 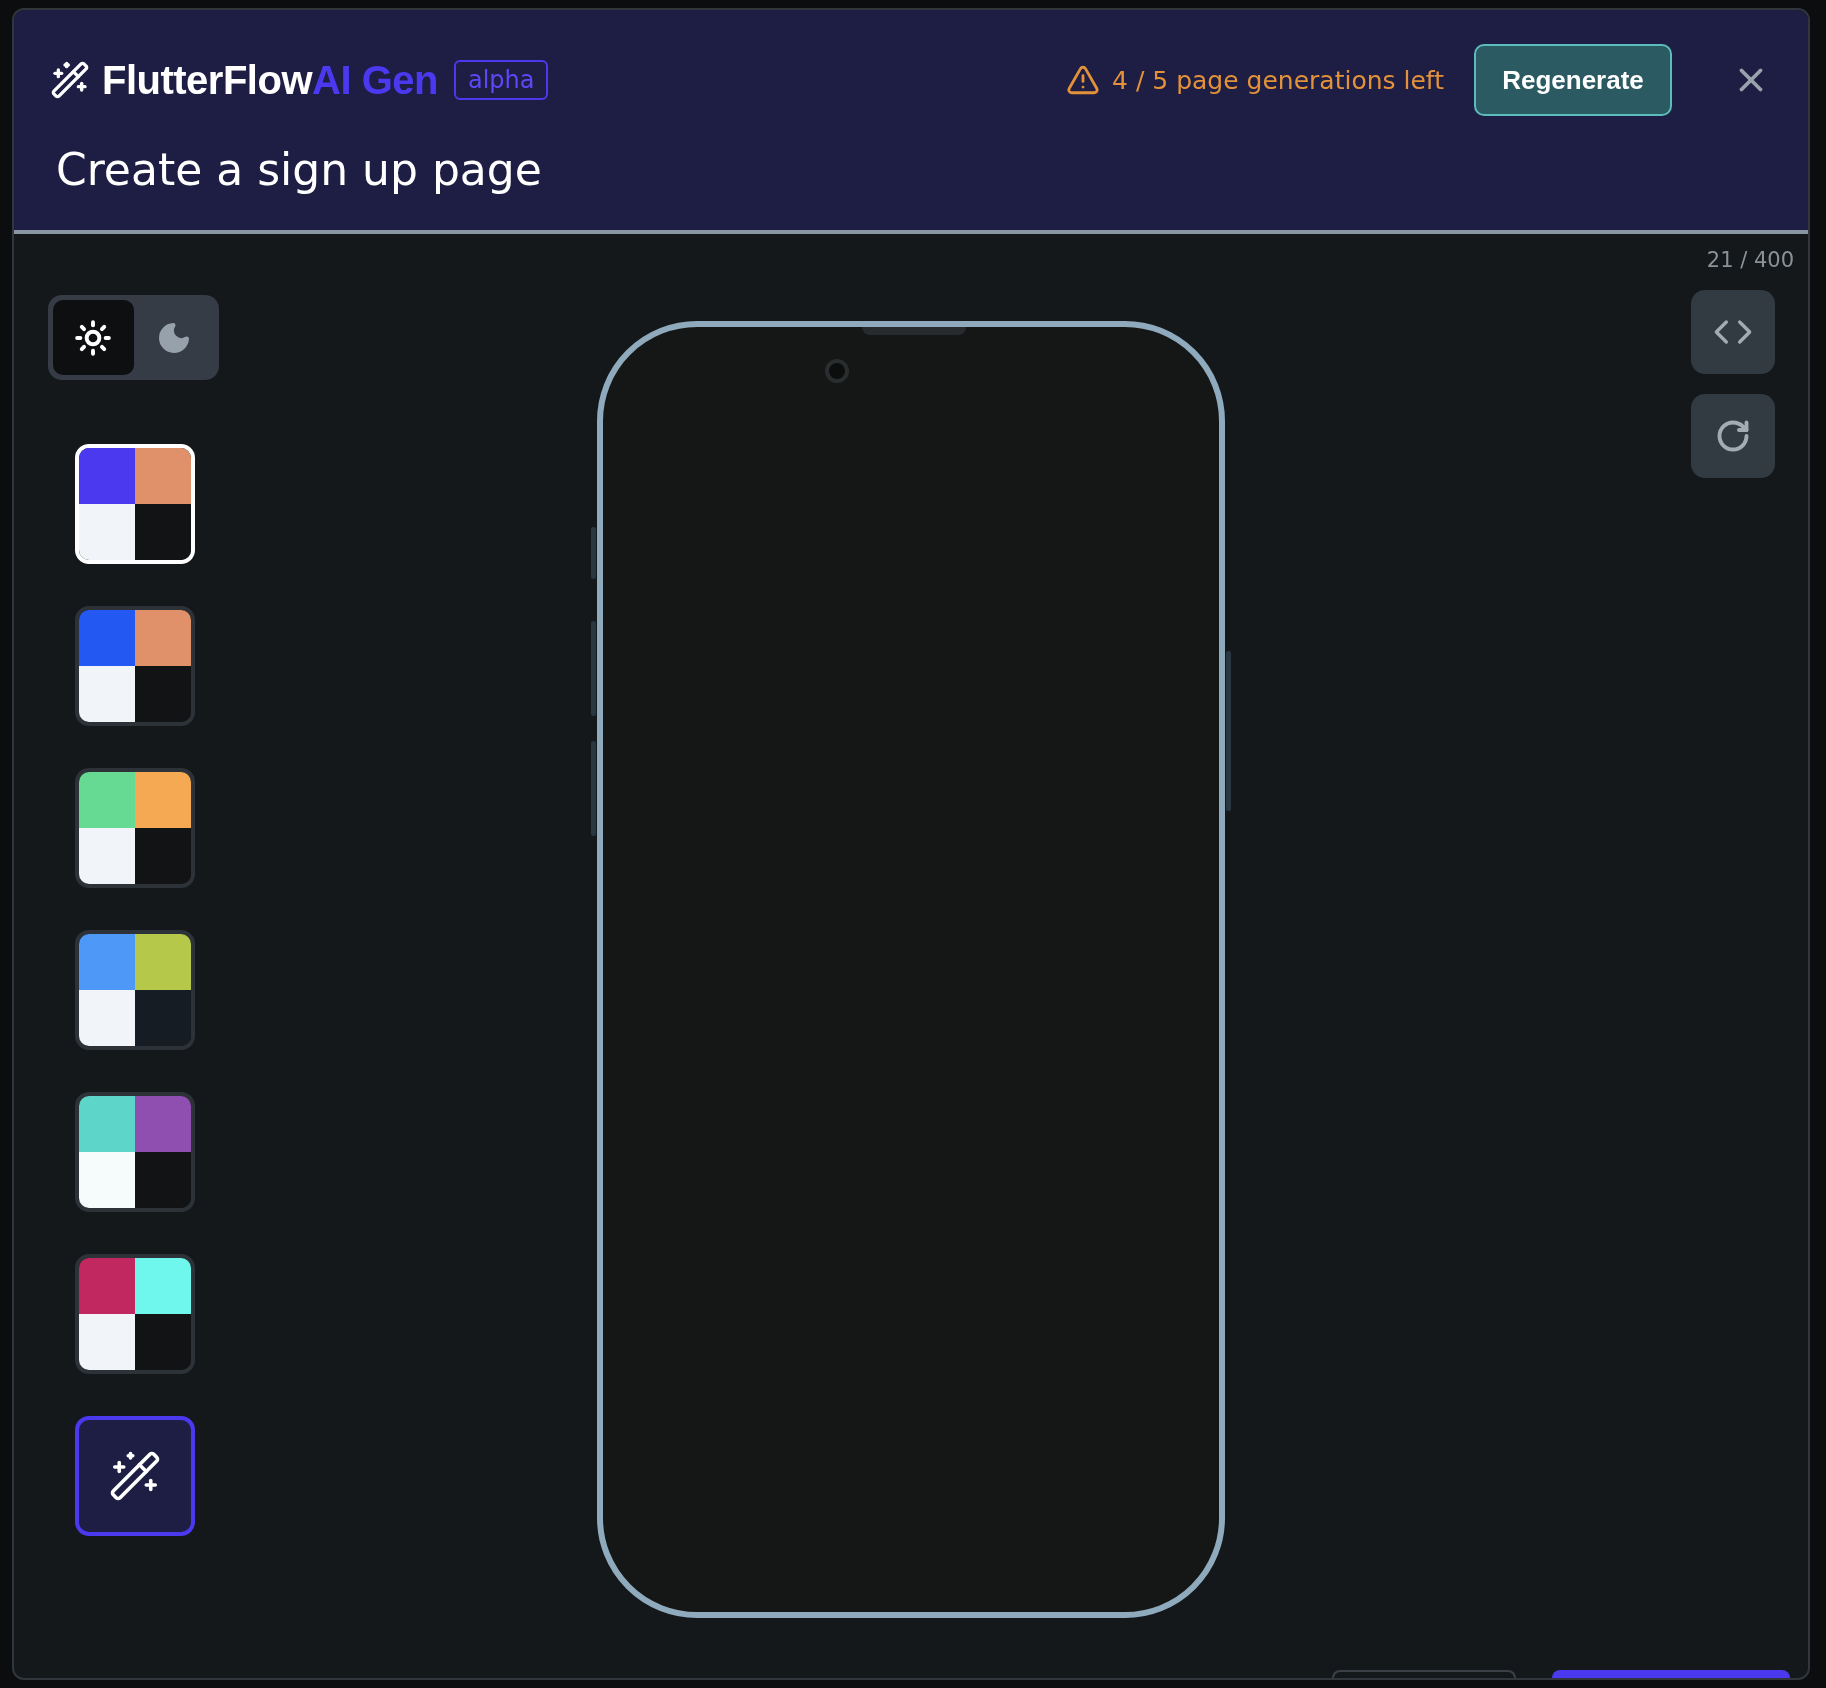 What do you see at coordinates (70, 80) in the screenshot?
I see `logo-icon` at bounding box center [70, 80].